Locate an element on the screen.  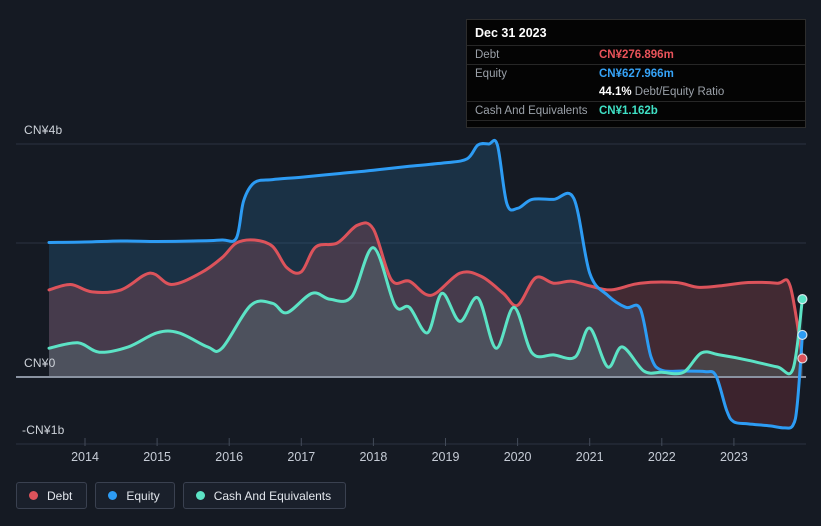
legend-cash-label: Cash And Equivalents is located at coordinates (272, 495).